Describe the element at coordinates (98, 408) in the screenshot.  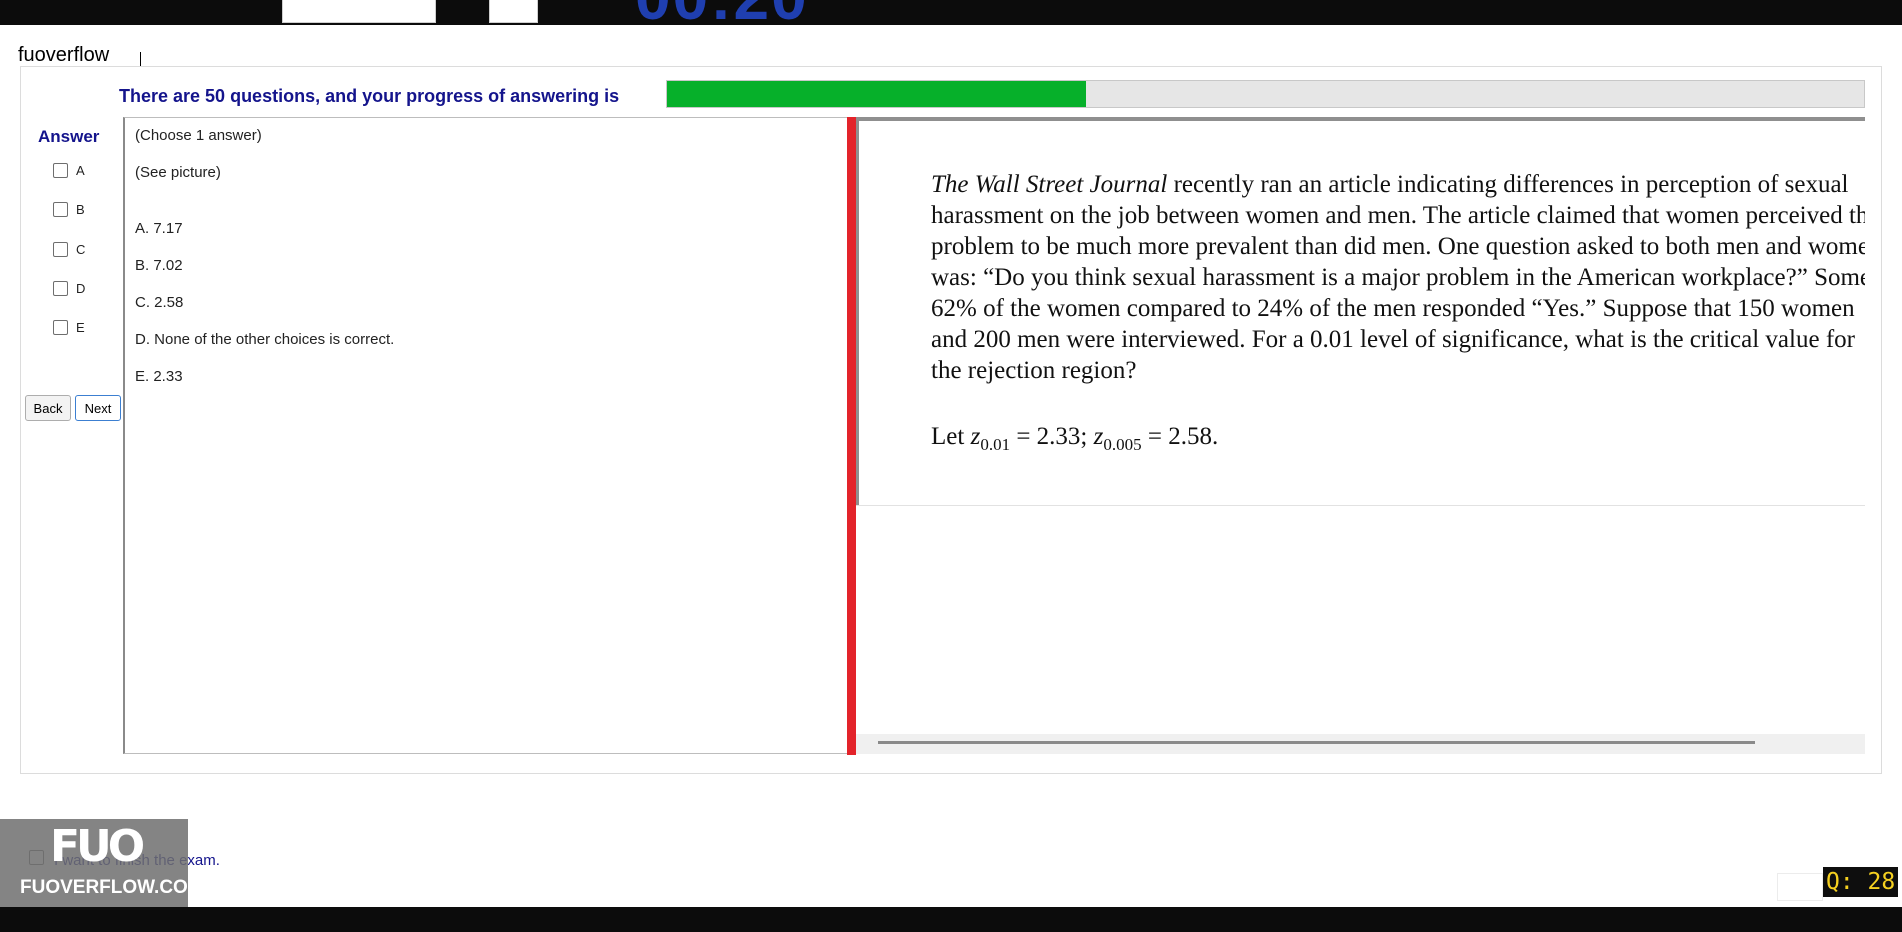
I see `next-button: Next` at that location.